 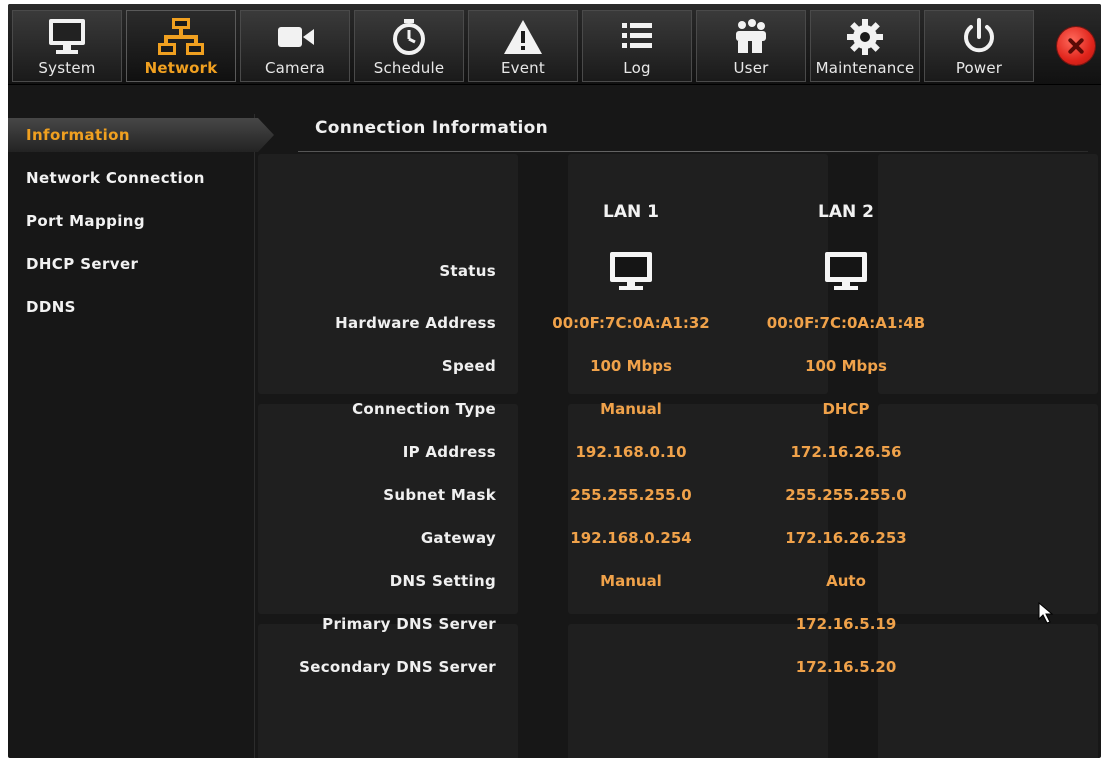 What do you see at coordinates (846, 366) in the screenshot?
I see `lan2-speed: 100 Mbps` at bounding box center [846, 366].